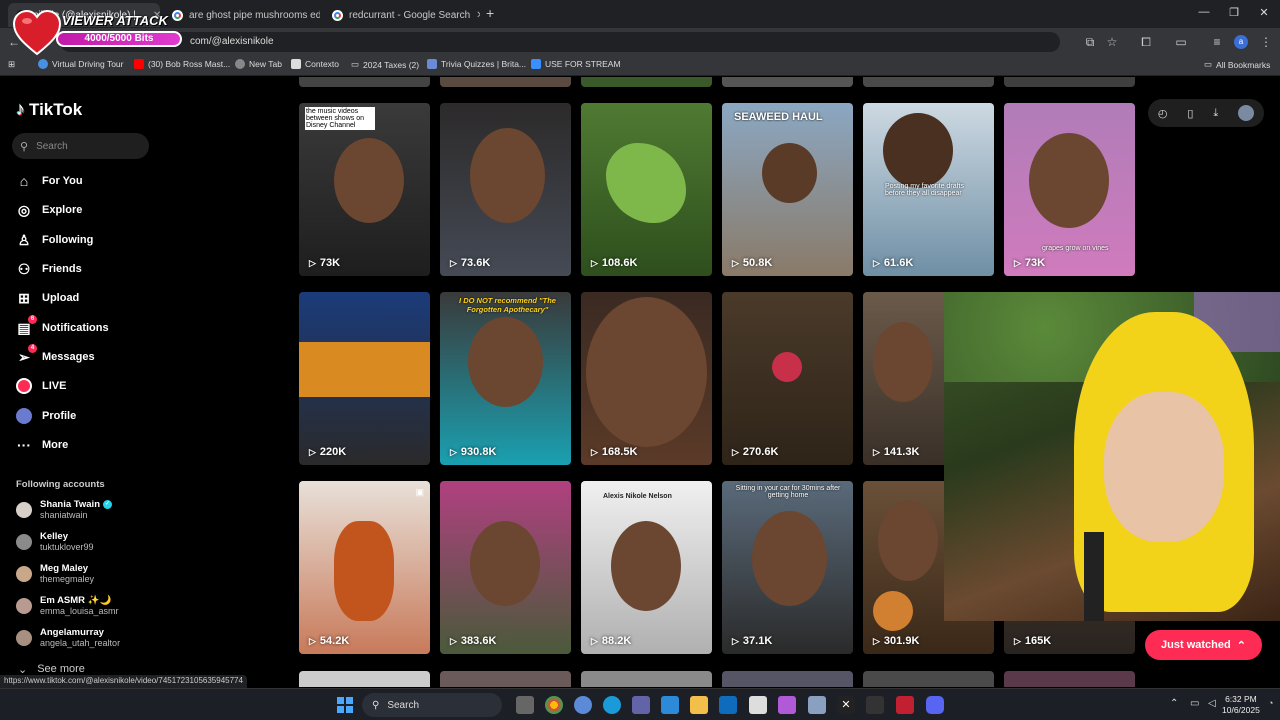 The height and width of the screenshot is (720, 1280). I want to click on video-thumb: ▷ 270.6K, so click(787, 378).